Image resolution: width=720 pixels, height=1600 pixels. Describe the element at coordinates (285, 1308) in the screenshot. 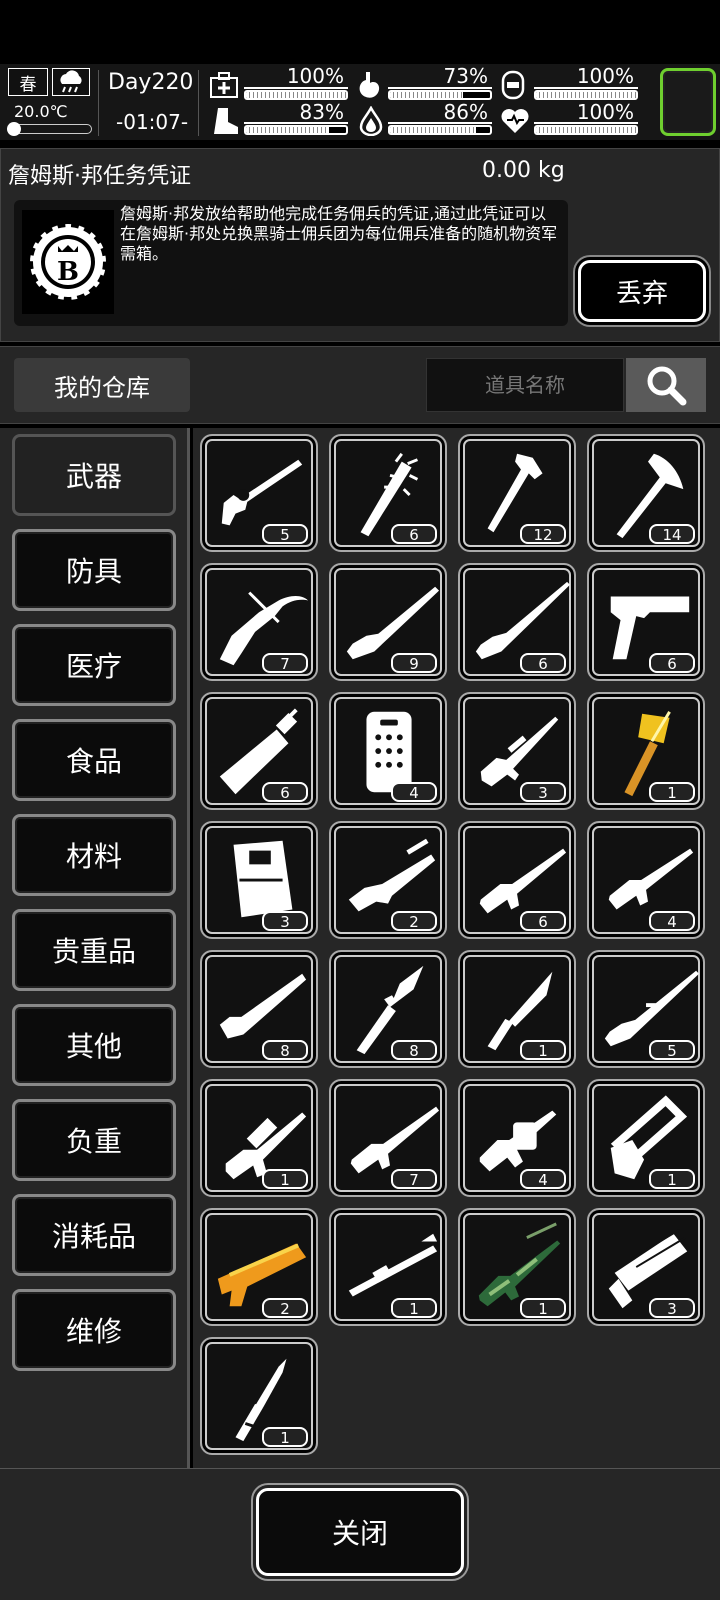

I see `item-count-badge: 2` at that location.